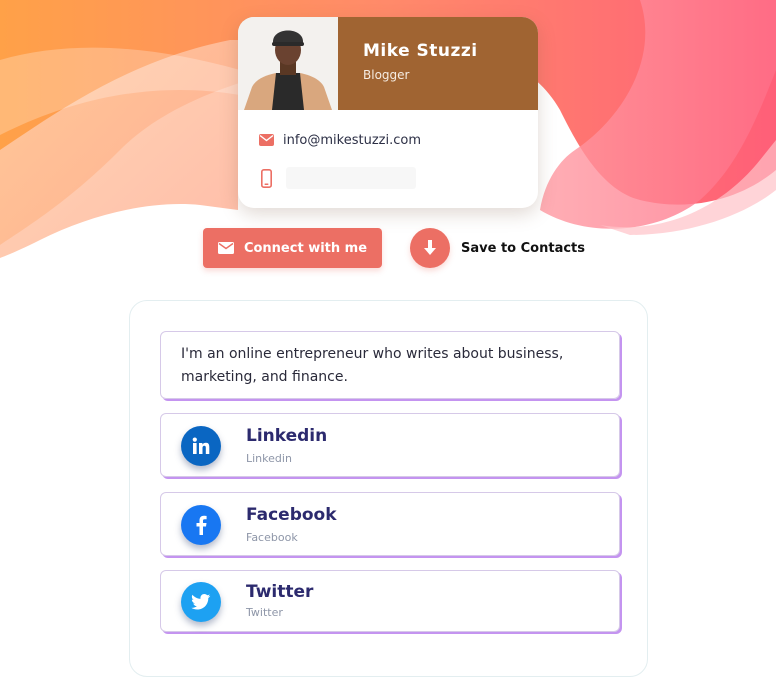  Describe the element at coordinates (201, 525) in the screenshot. I see `facebook-icon` at that location.